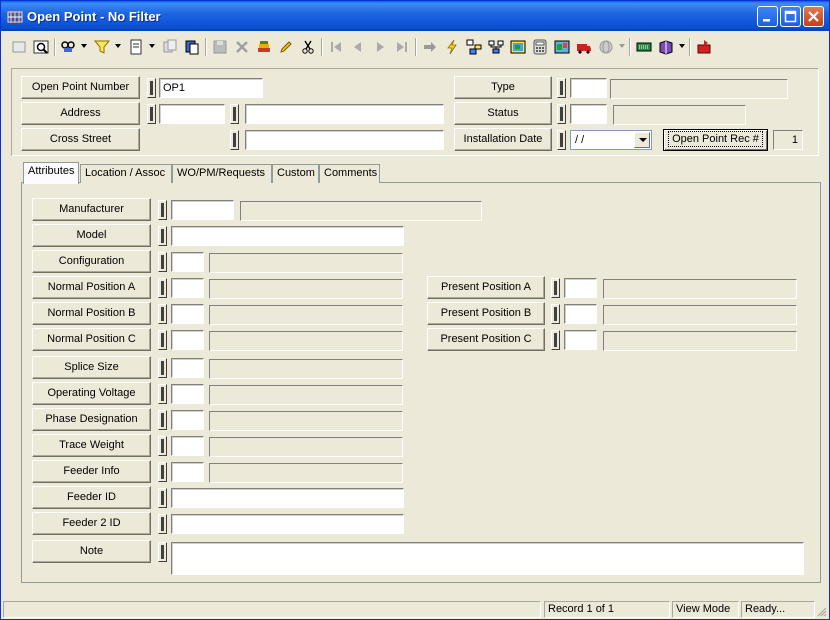  I want to click on splice-size-label: Splice Size, so click(91, 367).